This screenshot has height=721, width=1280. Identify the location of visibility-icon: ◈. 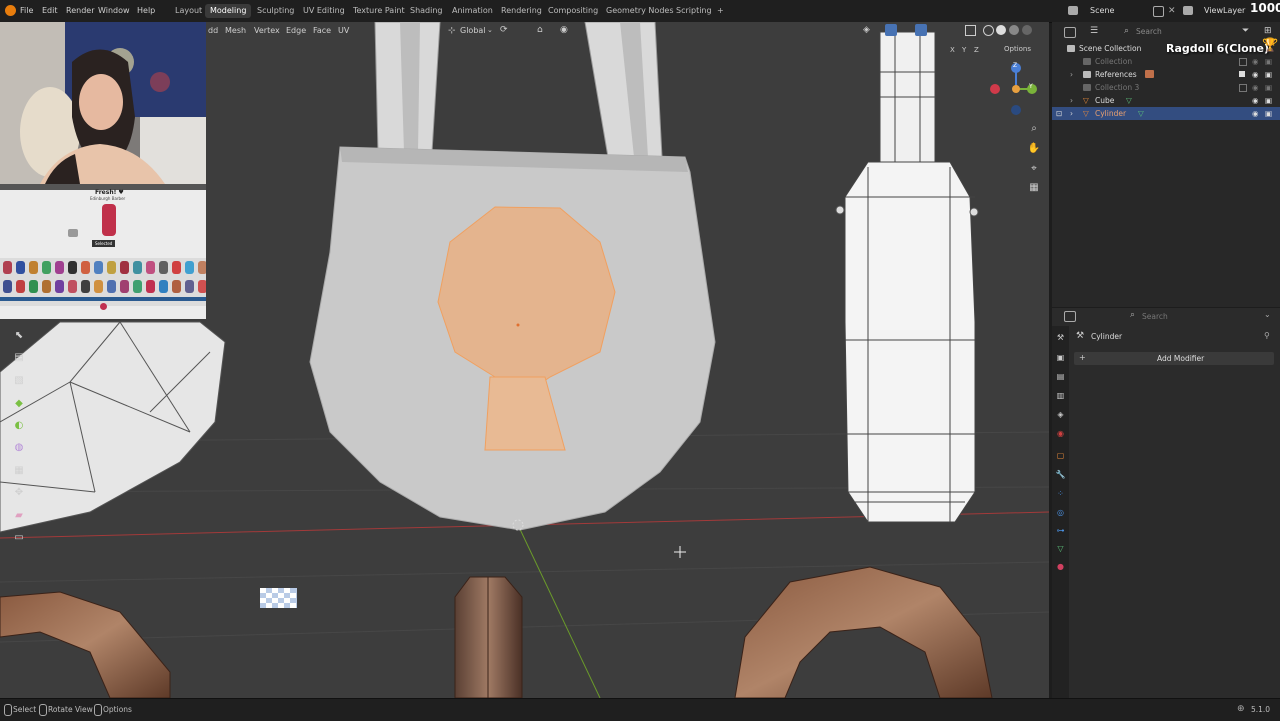
(866, 30).